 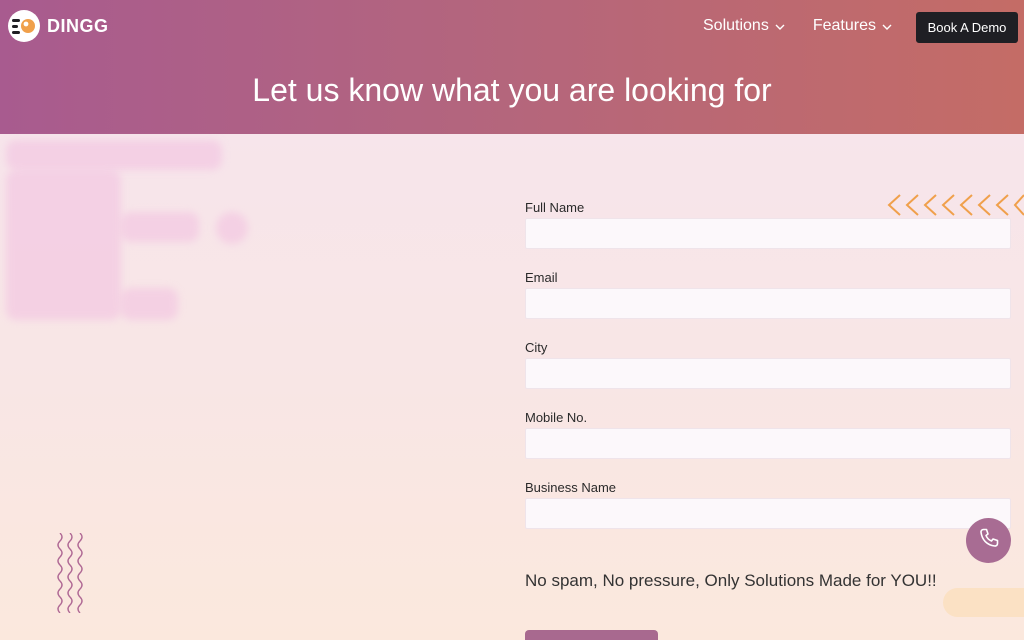 What do you see at coordinates (571, 487) in the screenshot?
I see `business-name-label: Business Name` at bounding box center [571, 487].